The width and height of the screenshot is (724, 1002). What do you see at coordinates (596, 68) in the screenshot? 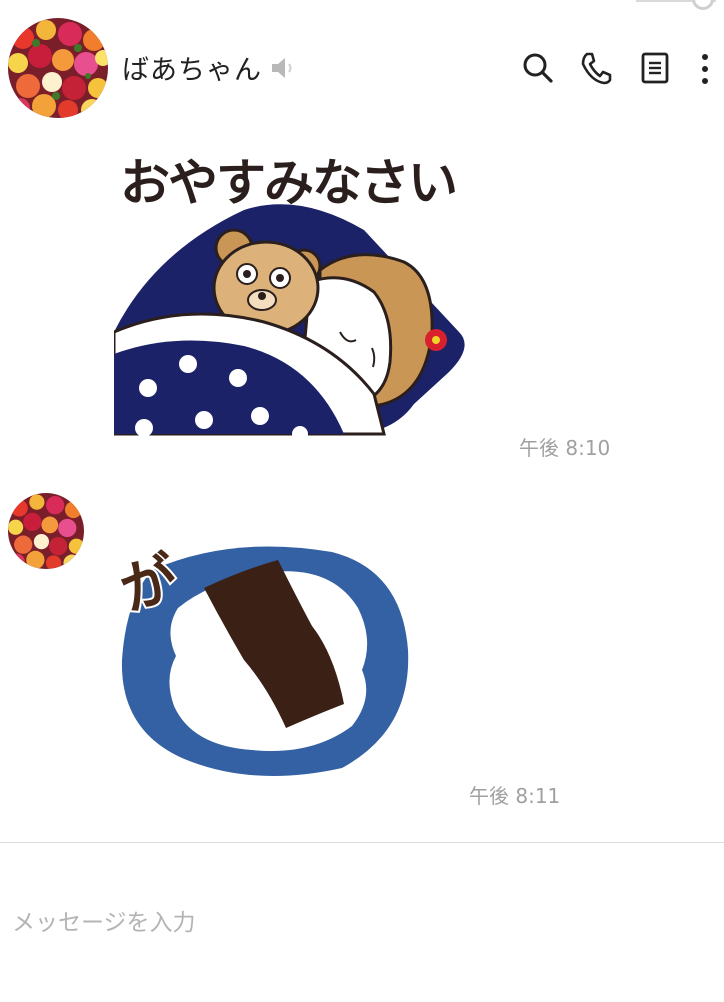
I see `phone-icon` at bounding box center [596, 68].